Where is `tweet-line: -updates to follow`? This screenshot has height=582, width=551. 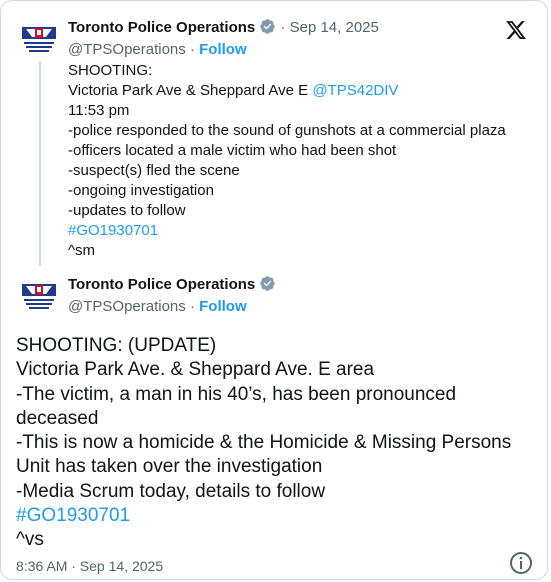
tweet-line: -updates to follow is located at coordinates (127, 210).